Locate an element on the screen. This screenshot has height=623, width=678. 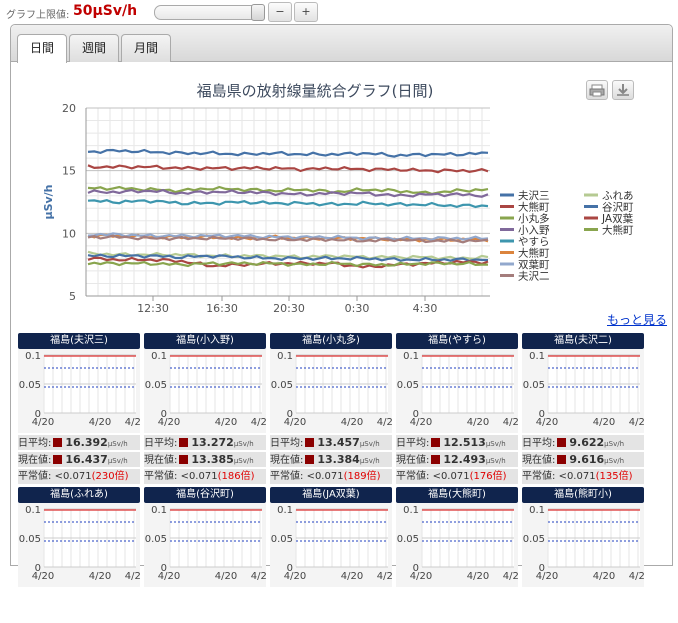
current-value-row: 現在値: 16.437μSv/h is located at coordinates (79, 459).